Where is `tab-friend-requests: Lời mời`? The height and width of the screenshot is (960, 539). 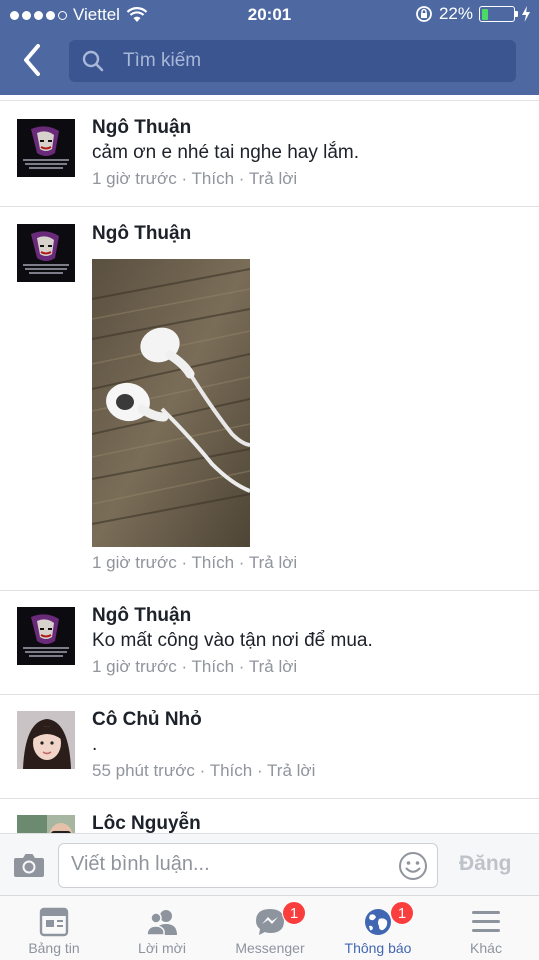
tab-friend-requests: Lời mời is located at coordinates (162, 928).